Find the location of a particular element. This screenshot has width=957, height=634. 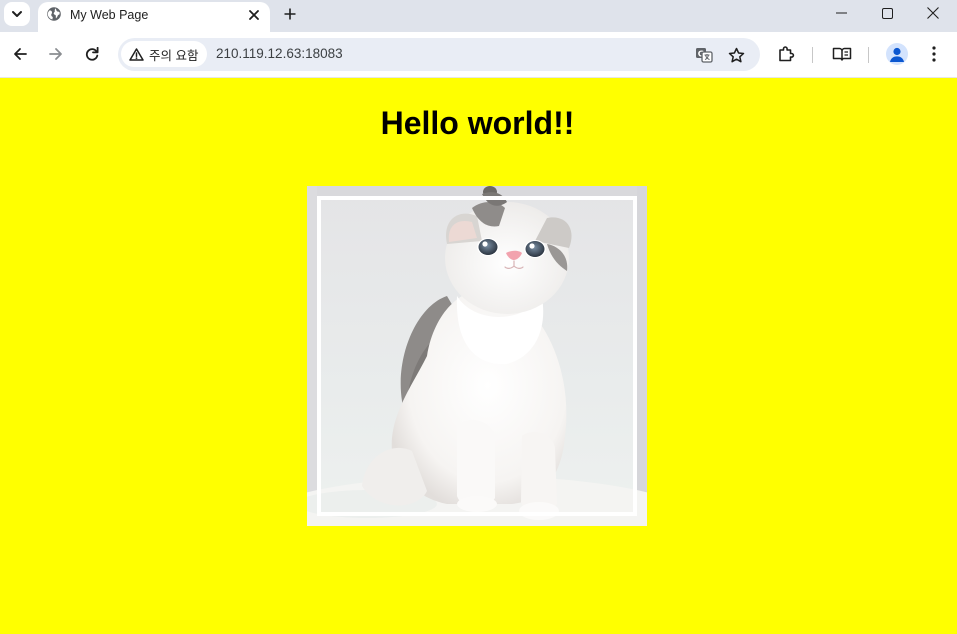

maximize-icon is located at coordinates (887, 13).